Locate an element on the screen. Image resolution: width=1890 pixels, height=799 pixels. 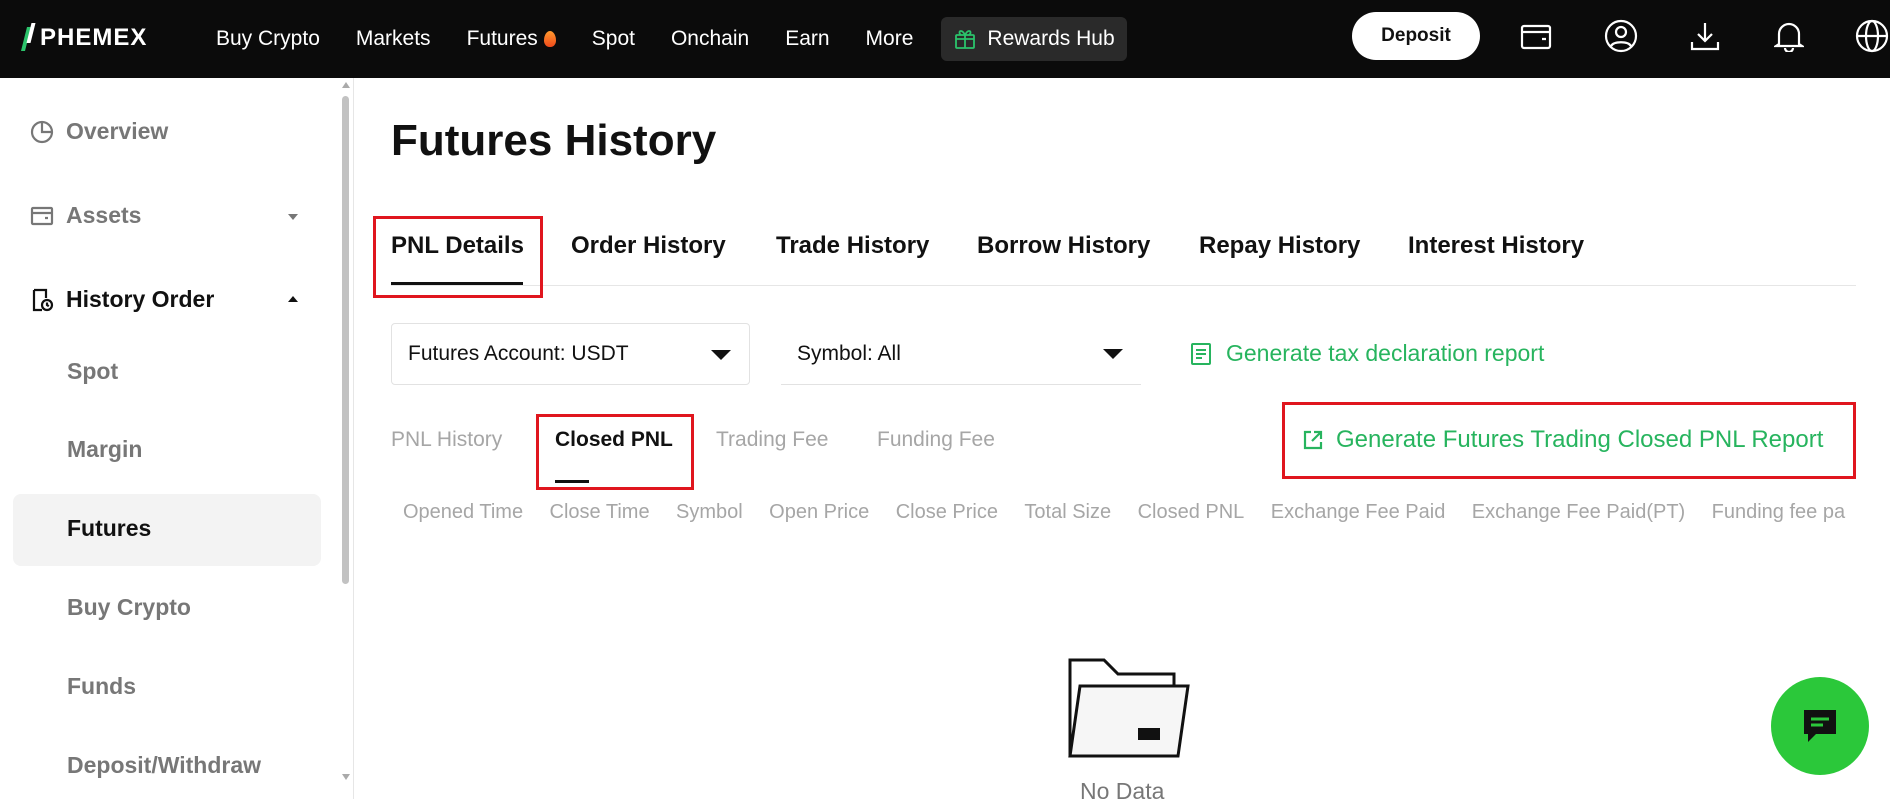
highlight-box-closed-pnl is located at coordinates (615, 452).